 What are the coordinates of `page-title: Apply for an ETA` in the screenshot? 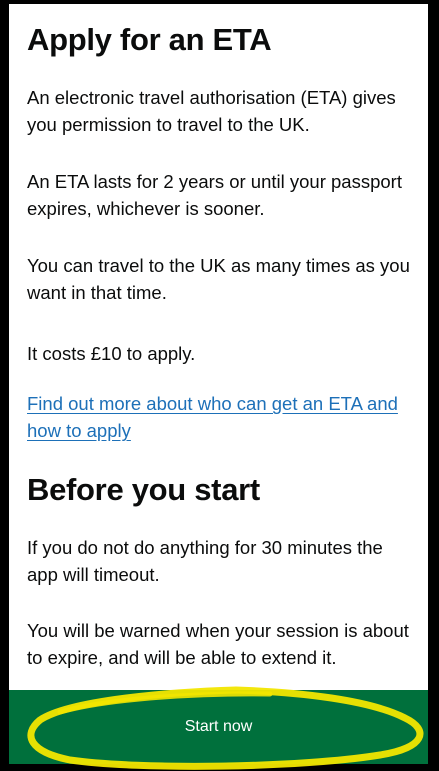 It's located at (149, 39).